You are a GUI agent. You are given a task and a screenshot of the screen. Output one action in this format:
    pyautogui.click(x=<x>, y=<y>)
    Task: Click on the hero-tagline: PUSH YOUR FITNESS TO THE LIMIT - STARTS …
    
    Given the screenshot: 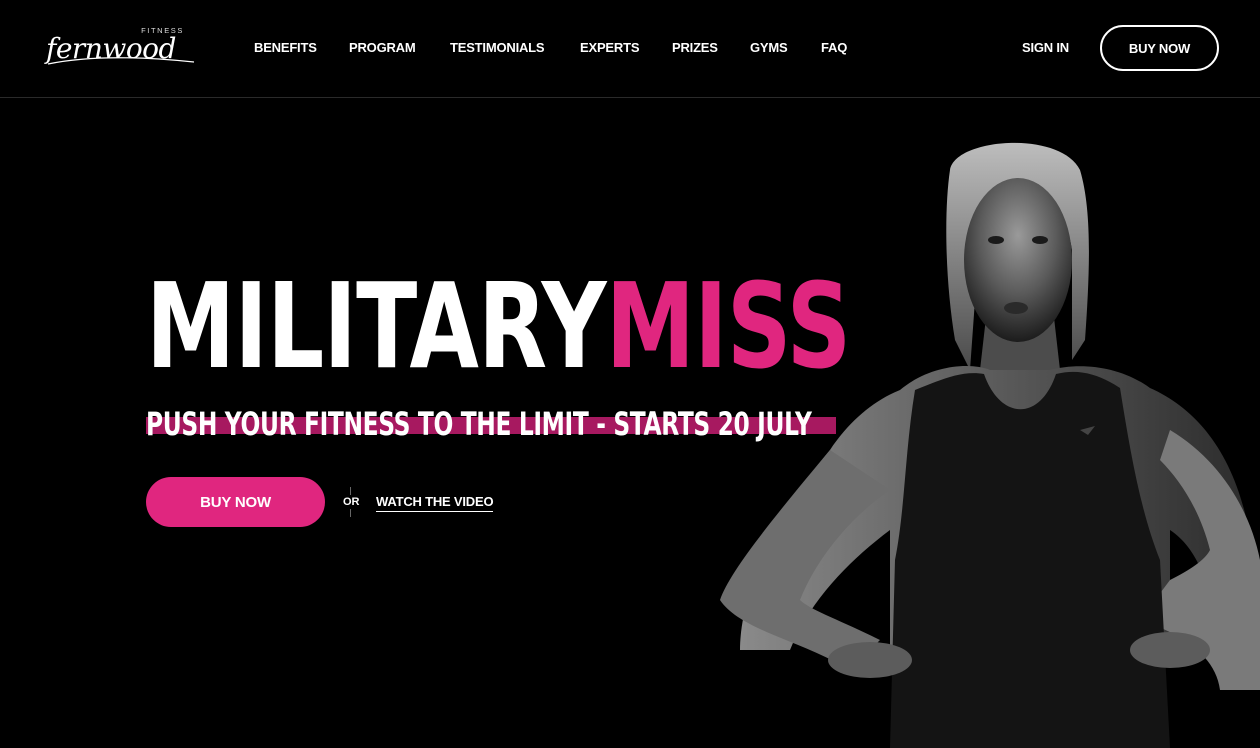 What is the action you would take?
    pyautogui.click(x=479, y=424)
    